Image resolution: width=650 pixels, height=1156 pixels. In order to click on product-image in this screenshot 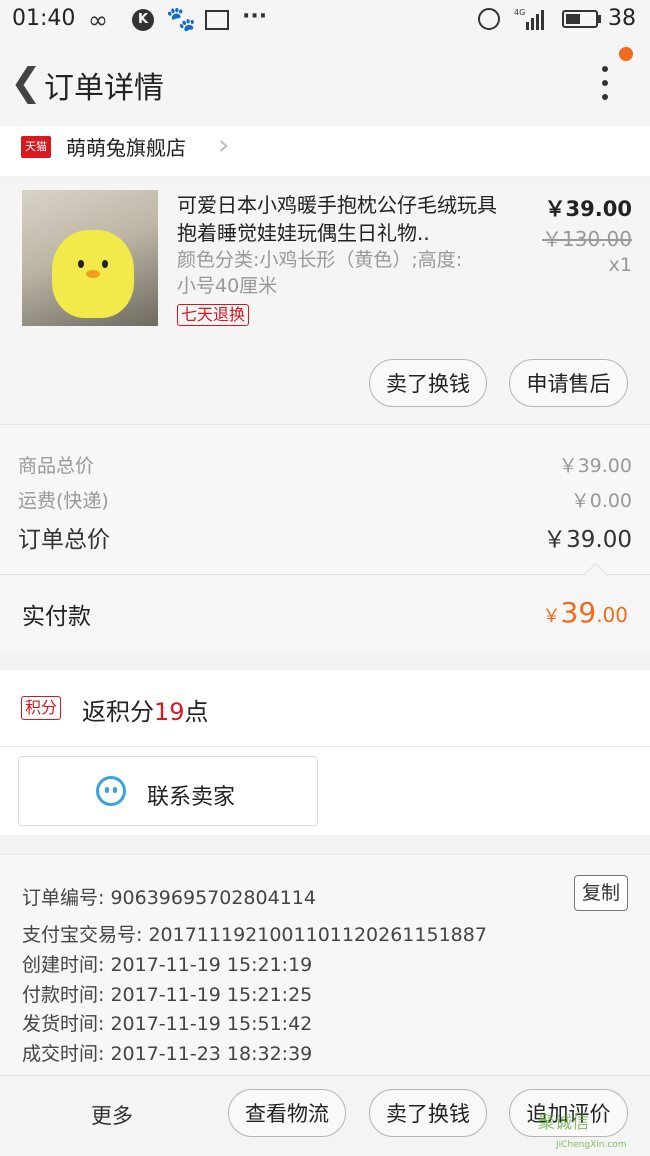, I will do `click(90, 258)`.